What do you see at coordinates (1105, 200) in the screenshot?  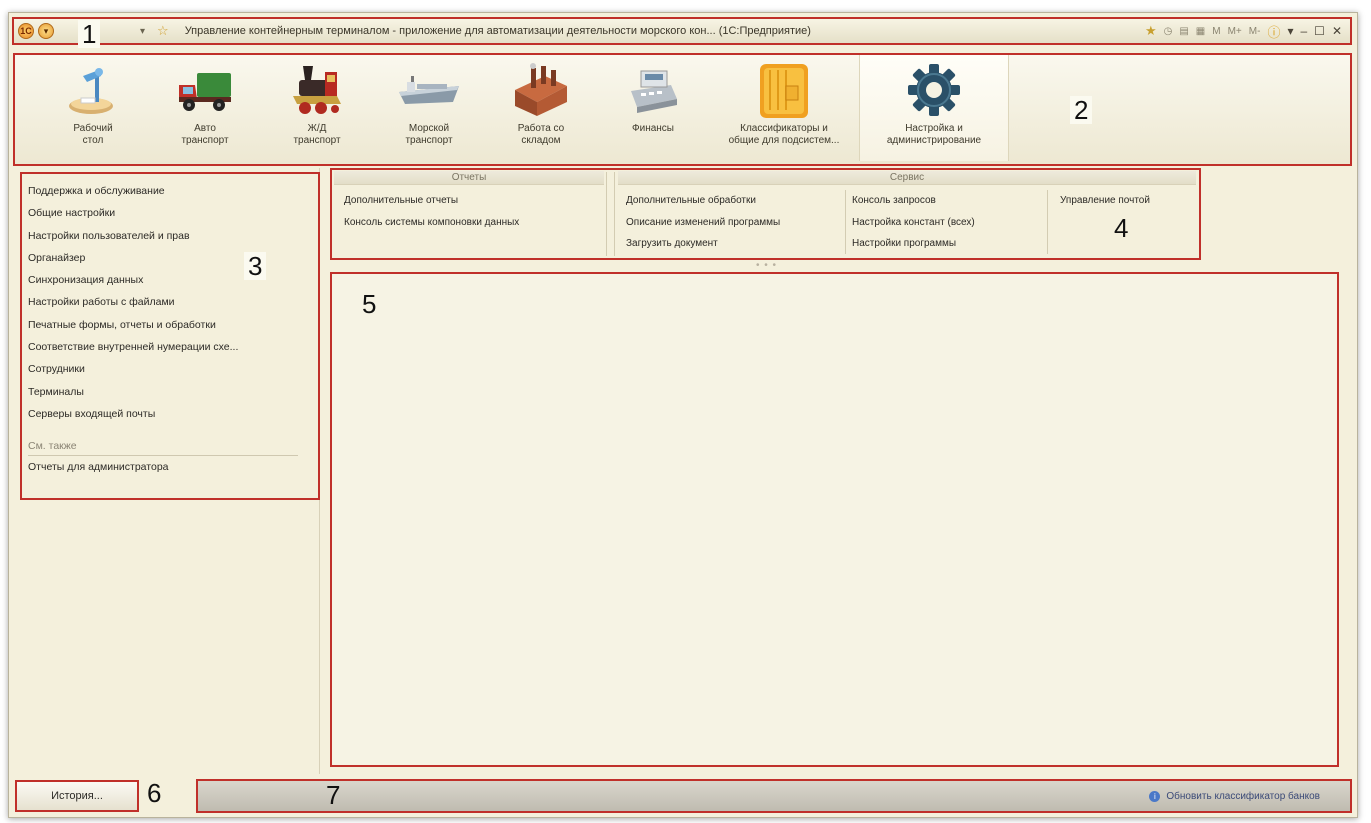 I see `cmd-mail-management: Управление почтой` at bounding box center [1105, 200].